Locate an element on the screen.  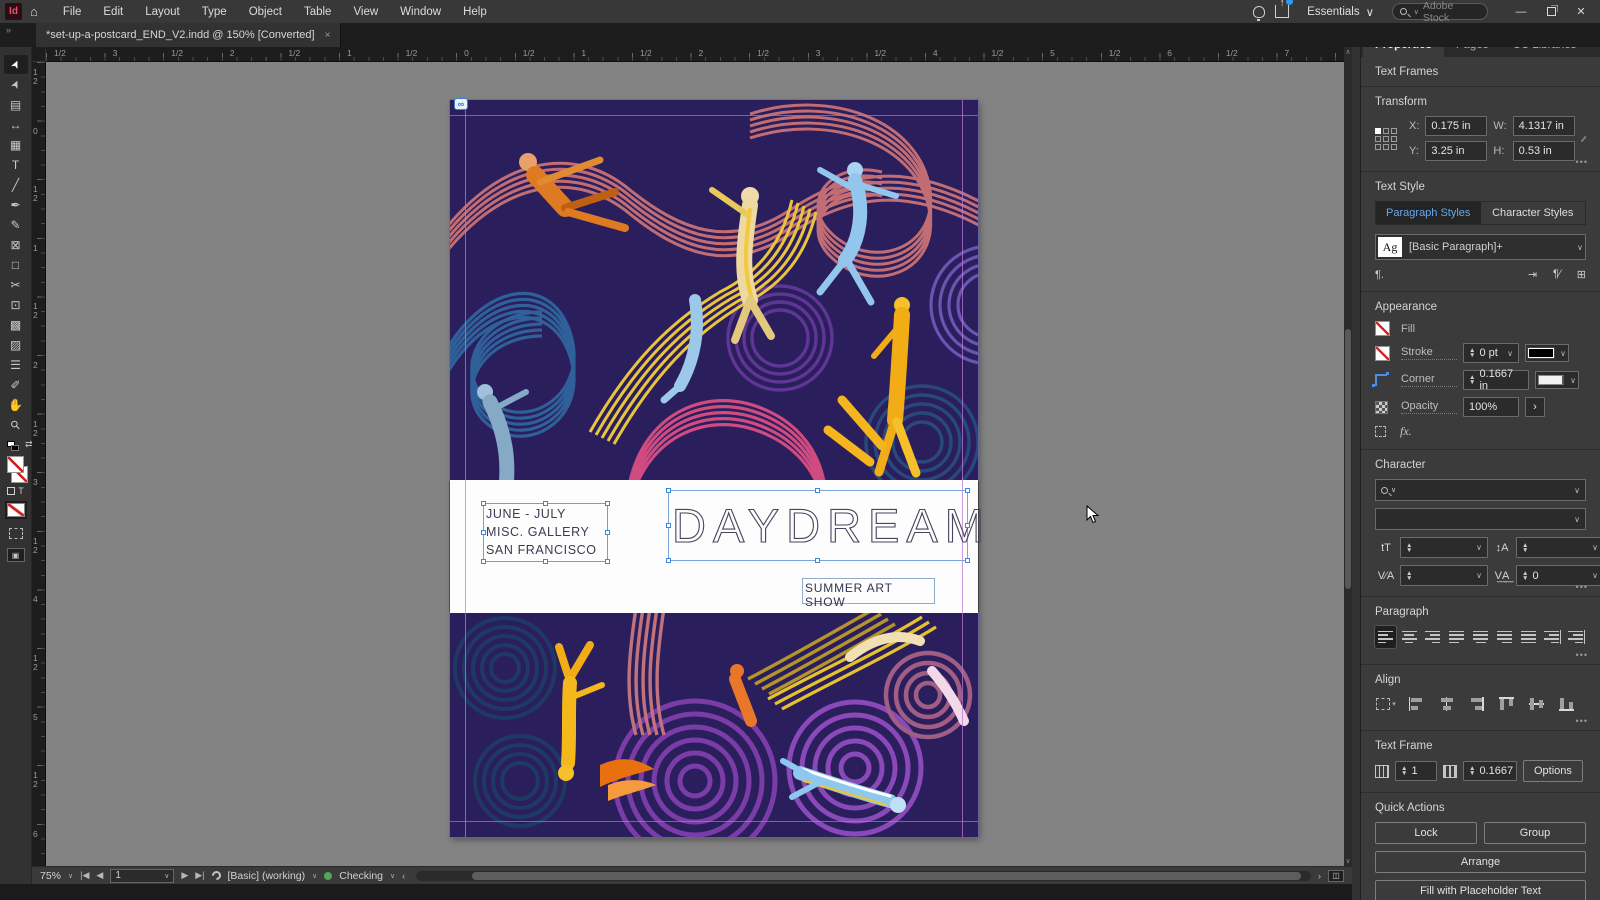
y-field: 3.25 in is located at coordinates (1456, 151).